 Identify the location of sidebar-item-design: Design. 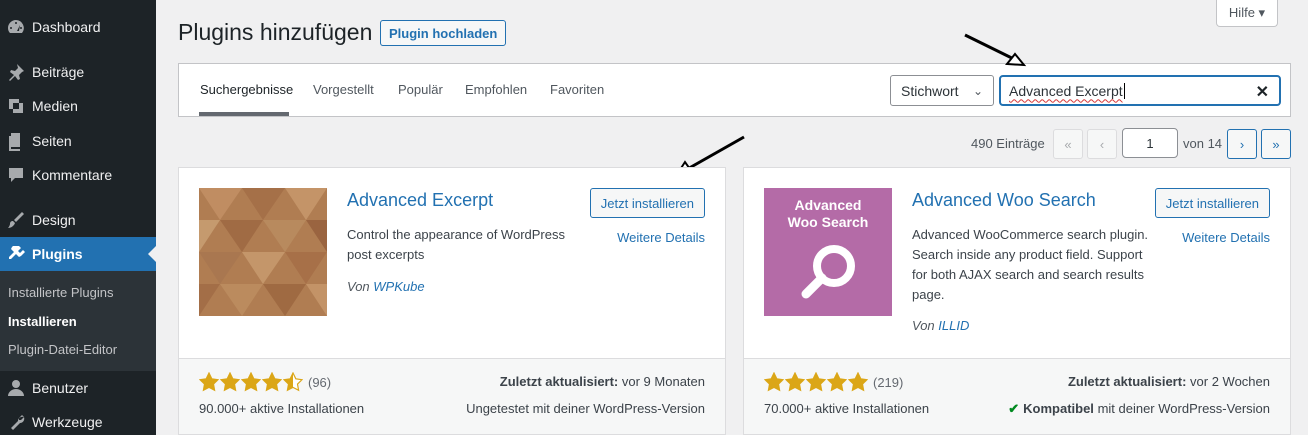
(78, 220).